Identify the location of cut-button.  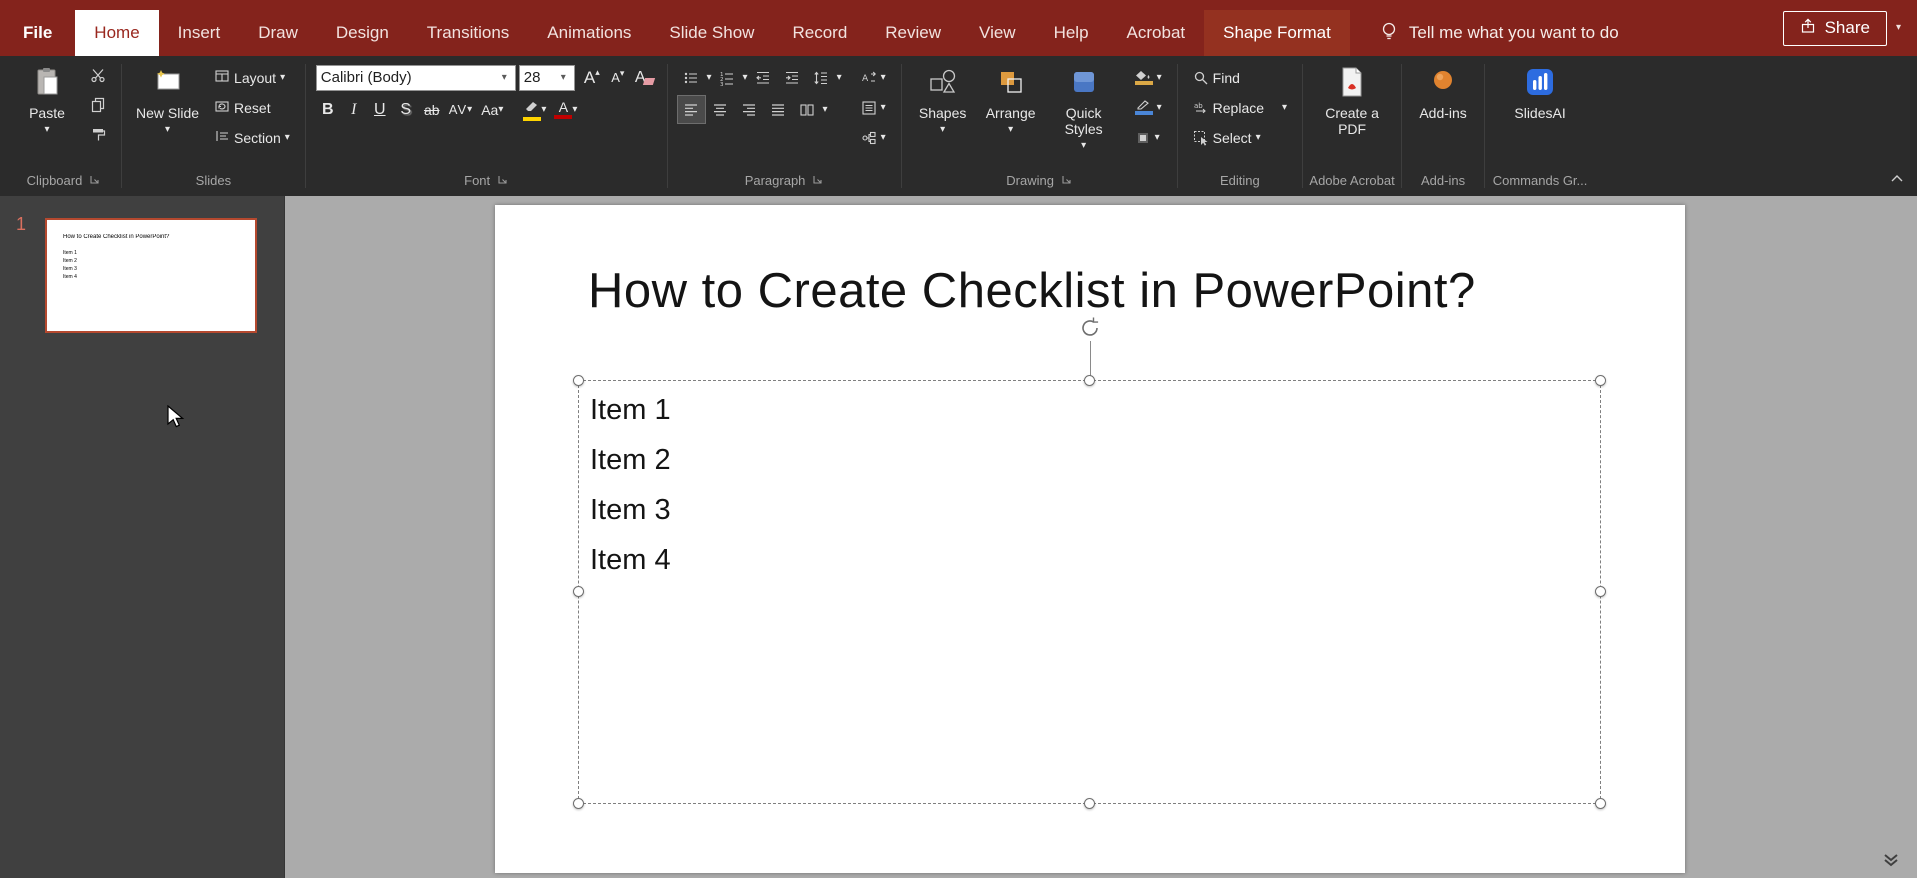
(97, 77).